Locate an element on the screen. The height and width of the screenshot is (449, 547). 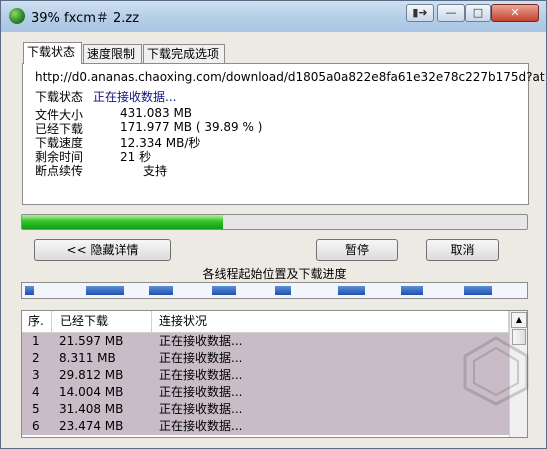
row-no: 3 is located at coordinates (36, 375).